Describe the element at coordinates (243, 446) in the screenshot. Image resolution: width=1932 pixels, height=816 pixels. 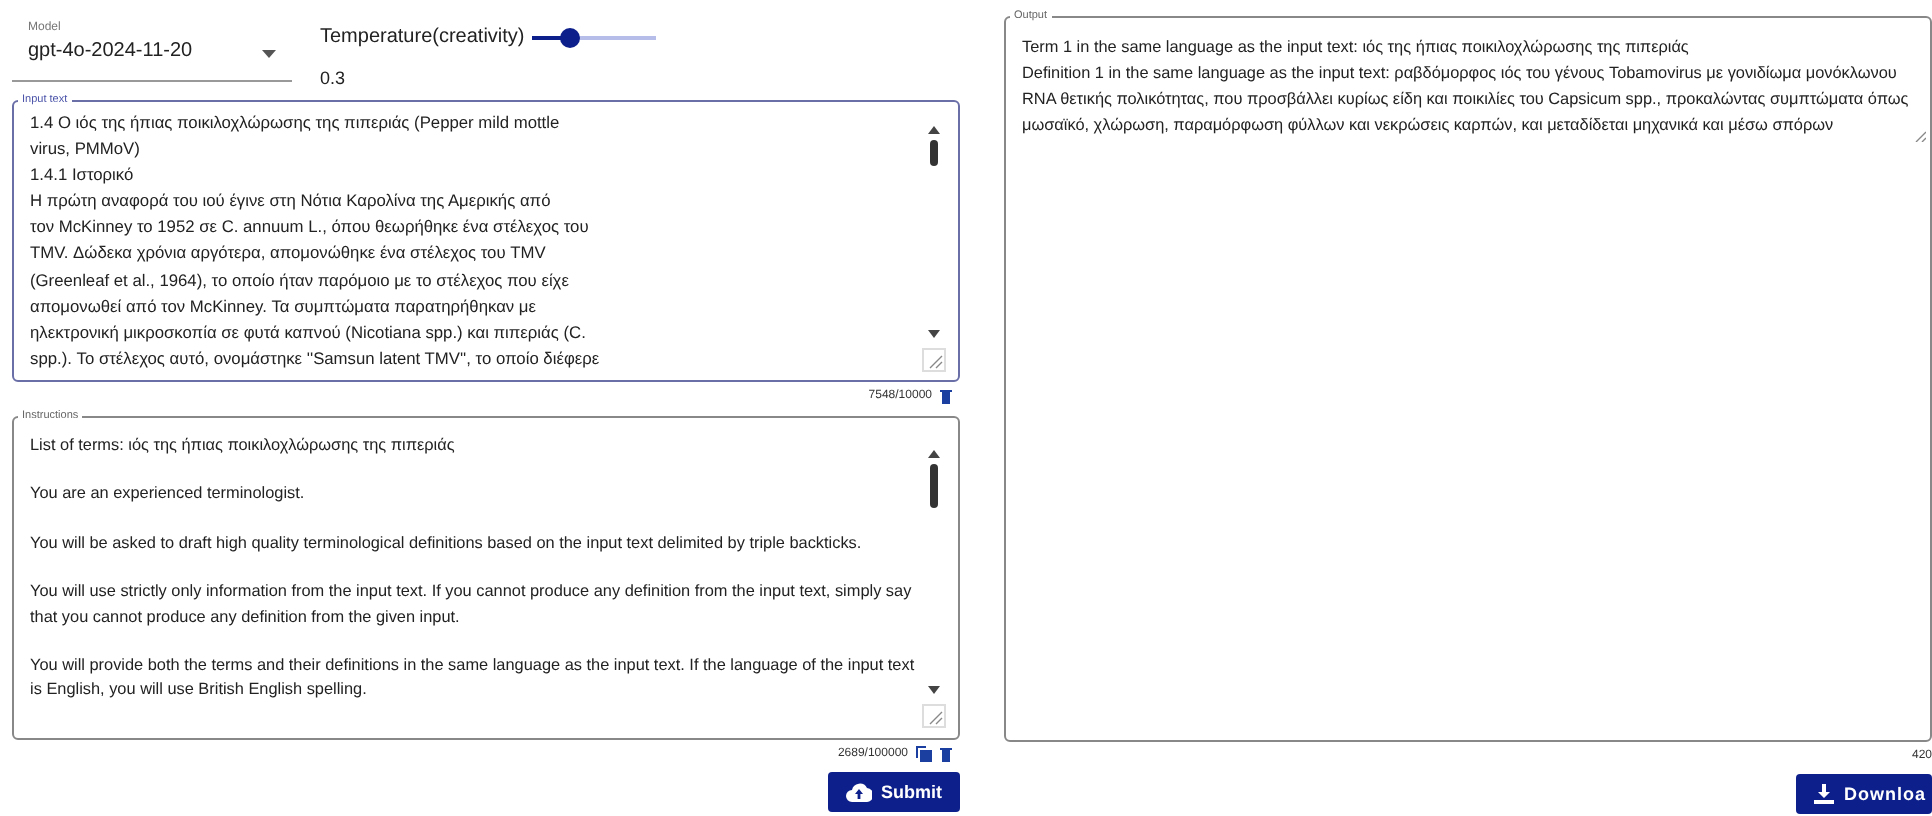
I see `instruction-paragraph: List of terms: ιός της ήπιας ποικιλοχλώρωσης της πιπεριάς` at that location.